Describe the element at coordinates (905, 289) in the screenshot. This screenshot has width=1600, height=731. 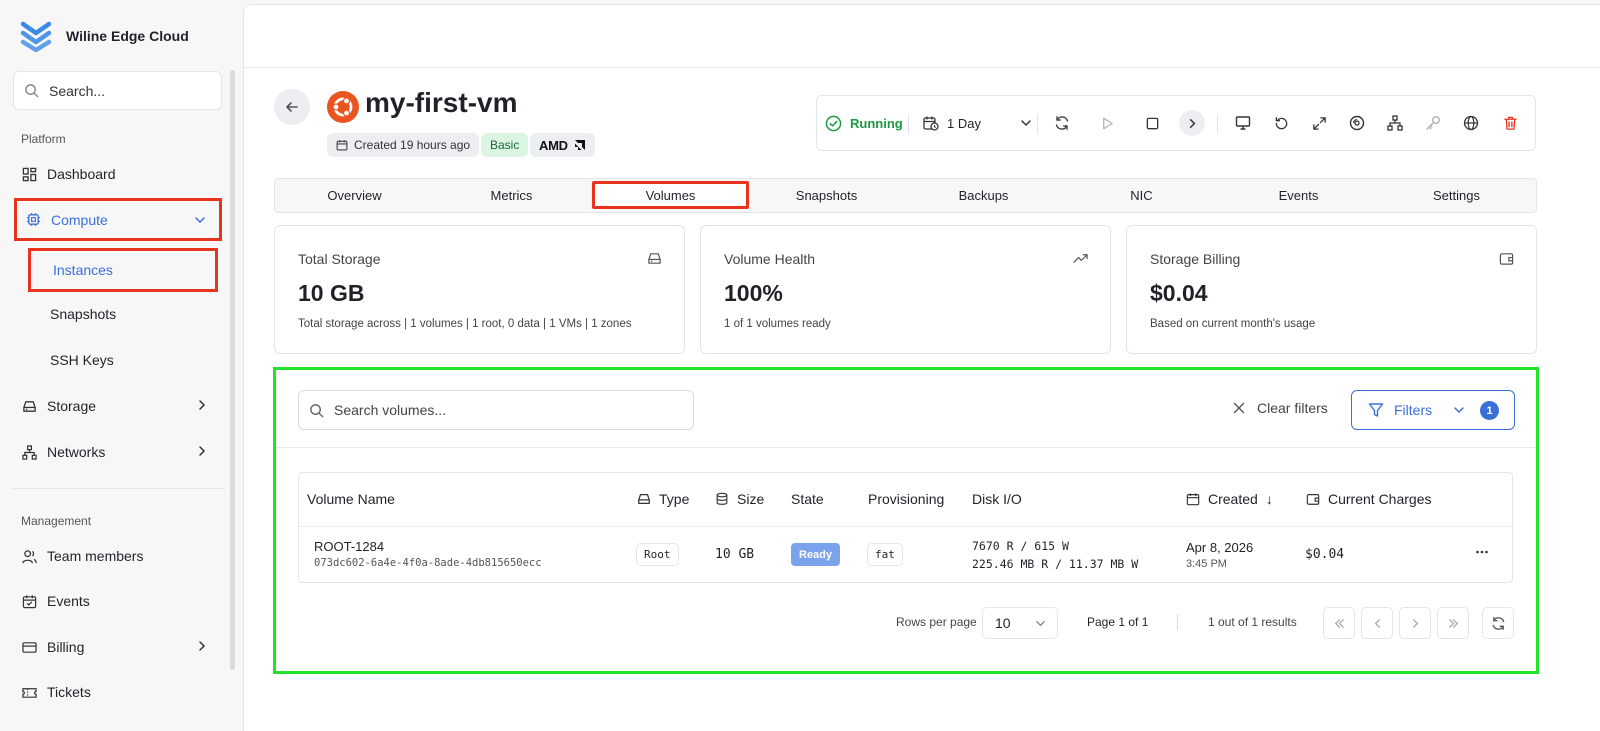
I see `volume-health-card: Volume Health 100% 1 of 1 volumes ready` at that location.